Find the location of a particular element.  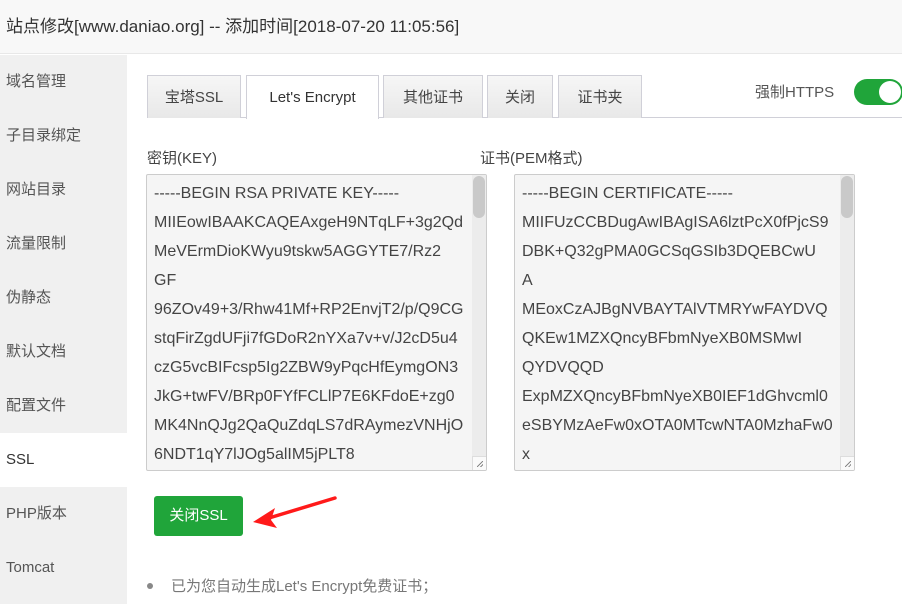

certificate-resize-handle is located at coordinates (847, 463).